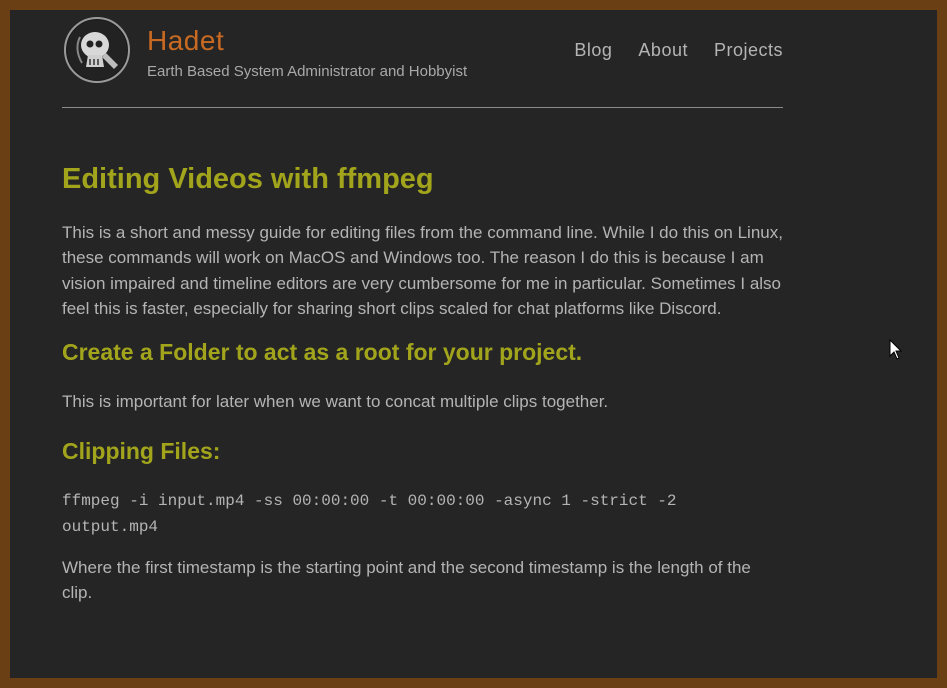  What do you see at coordinates (748, 50) in the screenshot?
I see `nav-link-projects: Projects` at bounding box center [748, 50].